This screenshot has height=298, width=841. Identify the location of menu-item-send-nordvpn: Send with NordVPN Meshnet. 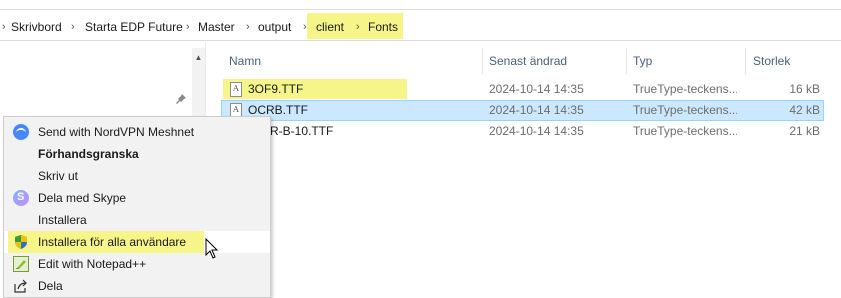
(137, 132).